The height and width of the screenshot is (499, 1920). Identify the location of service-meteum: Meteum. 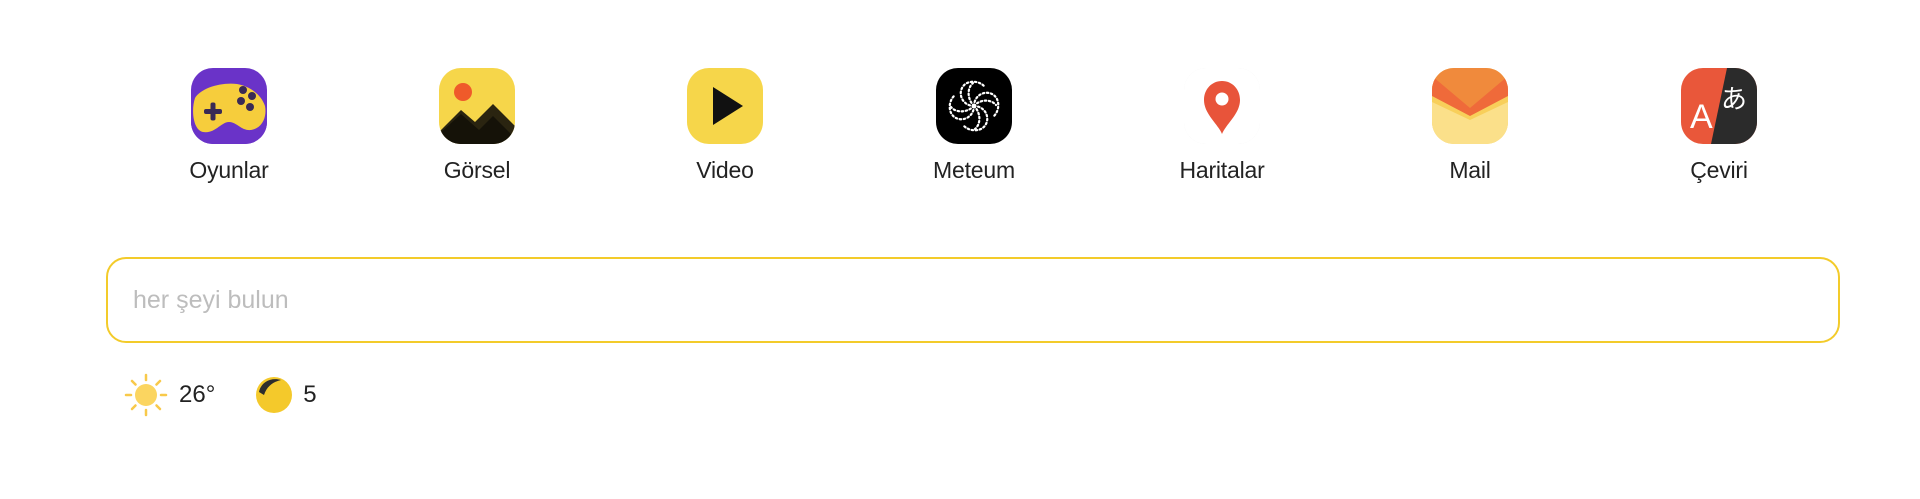
(974, 126).